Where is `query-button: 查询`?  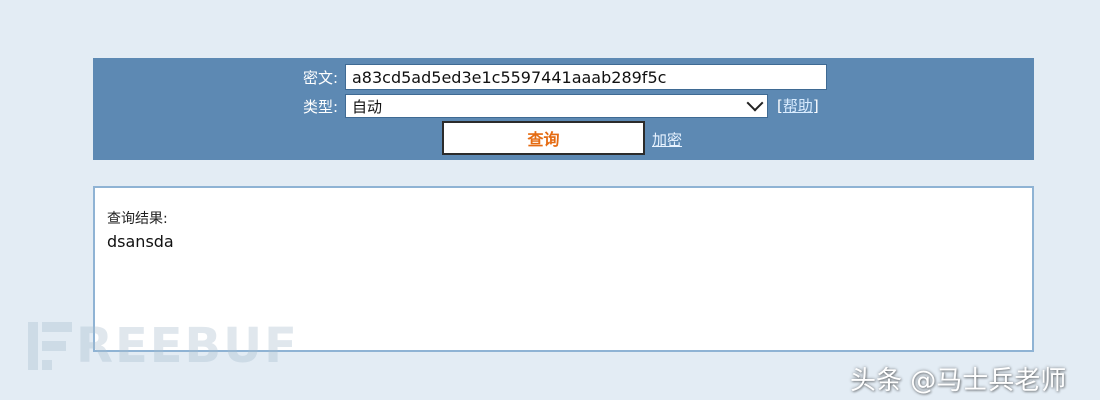 query-button: 查询 is located at coordinates (543, 138).